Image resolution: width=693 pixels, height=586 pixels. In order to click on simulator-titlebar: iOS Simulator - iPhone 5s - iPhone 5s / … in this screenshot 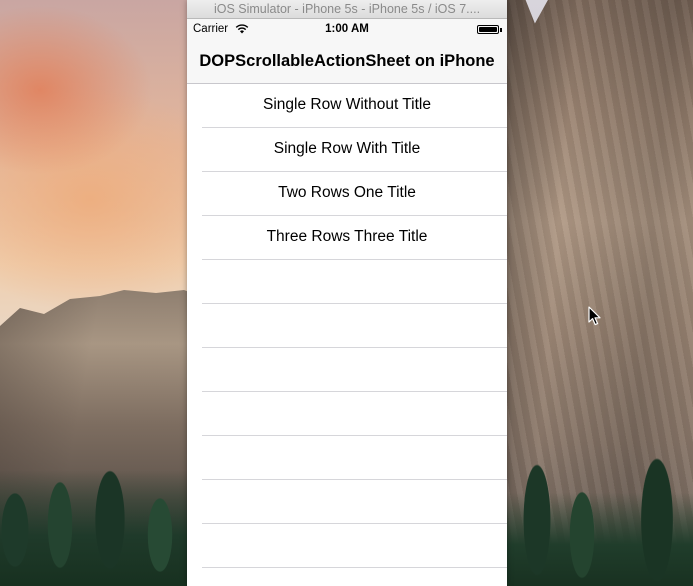, I will do `click(347, 9)`.